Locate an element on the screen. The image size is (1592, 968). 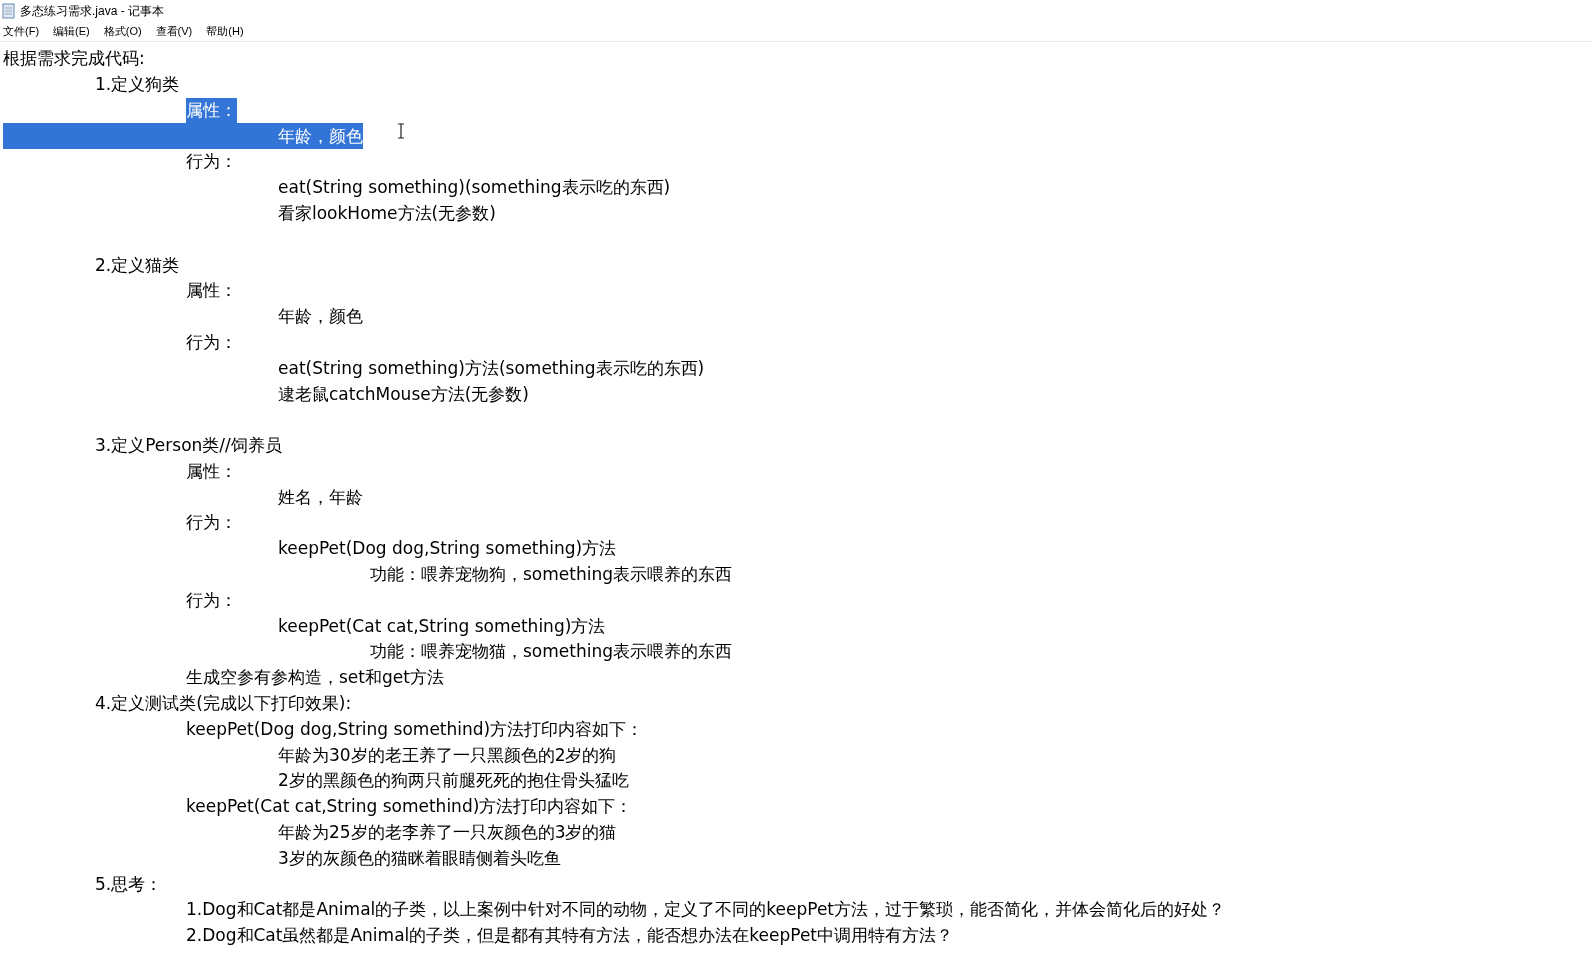
text-line: 5.思考： is located at coordinates (129, 884).